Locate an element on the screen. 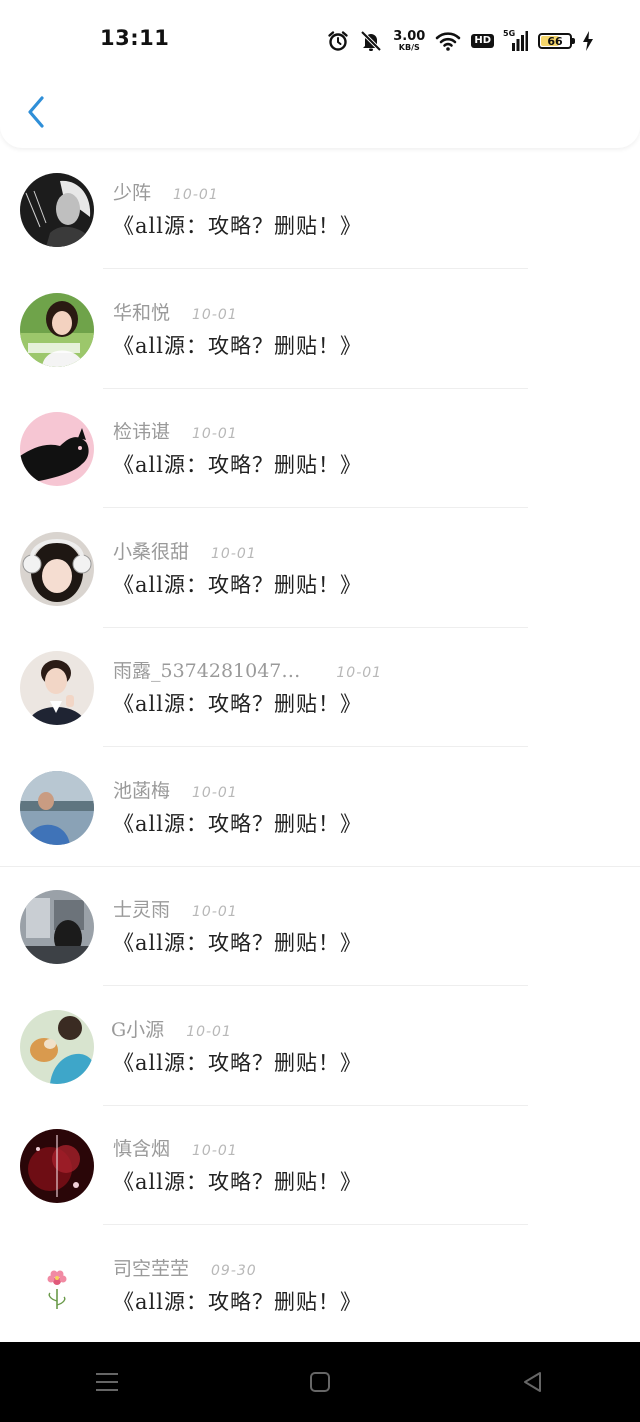  mute-bell-icon is located at coordinates (371, 41).